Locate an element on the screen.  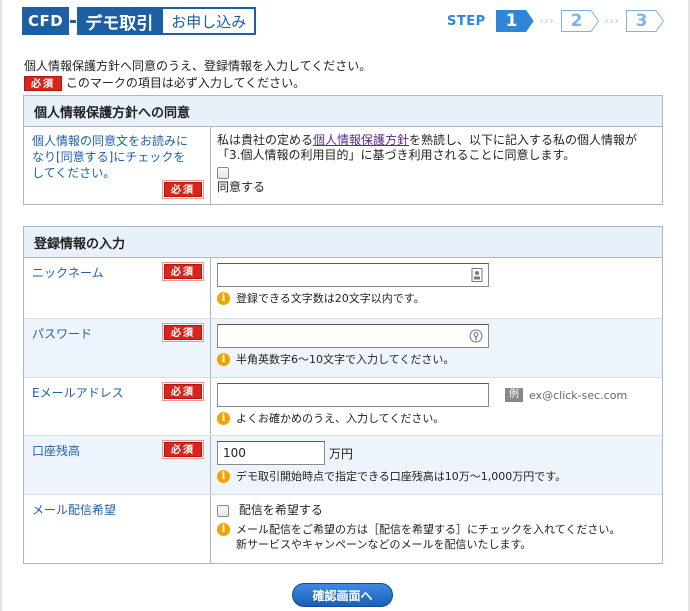
privacy-policy-link: 個人情報保護方針 is located at coordinates (361, 140).